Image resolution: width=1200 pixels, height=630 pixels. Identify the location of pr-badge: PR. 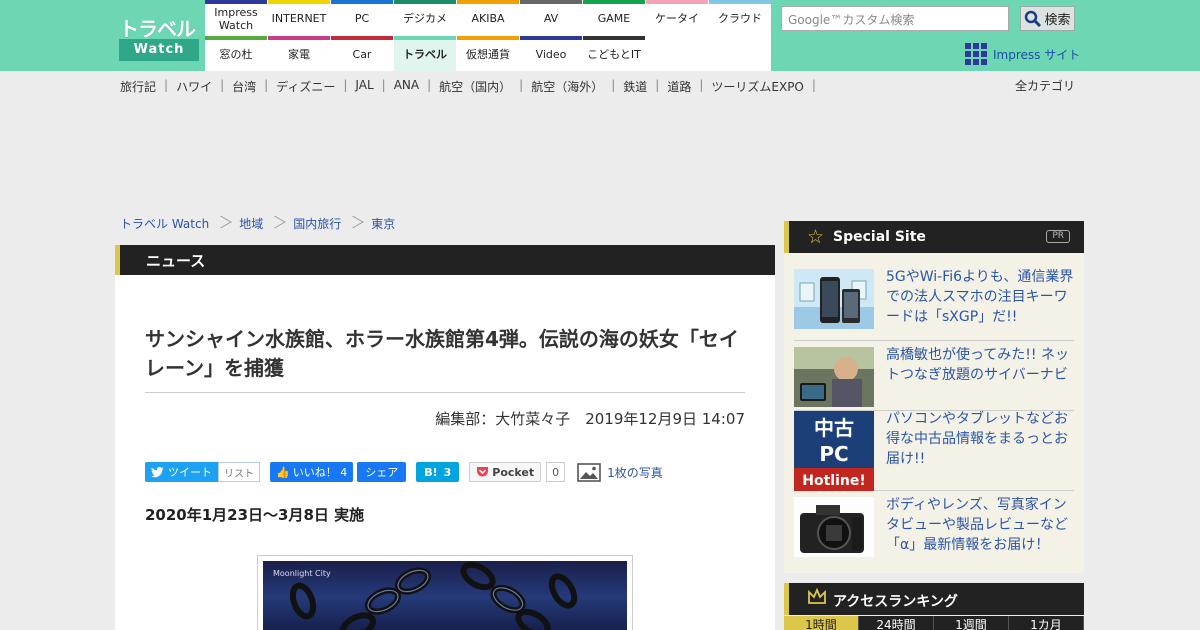
(1058, 236).